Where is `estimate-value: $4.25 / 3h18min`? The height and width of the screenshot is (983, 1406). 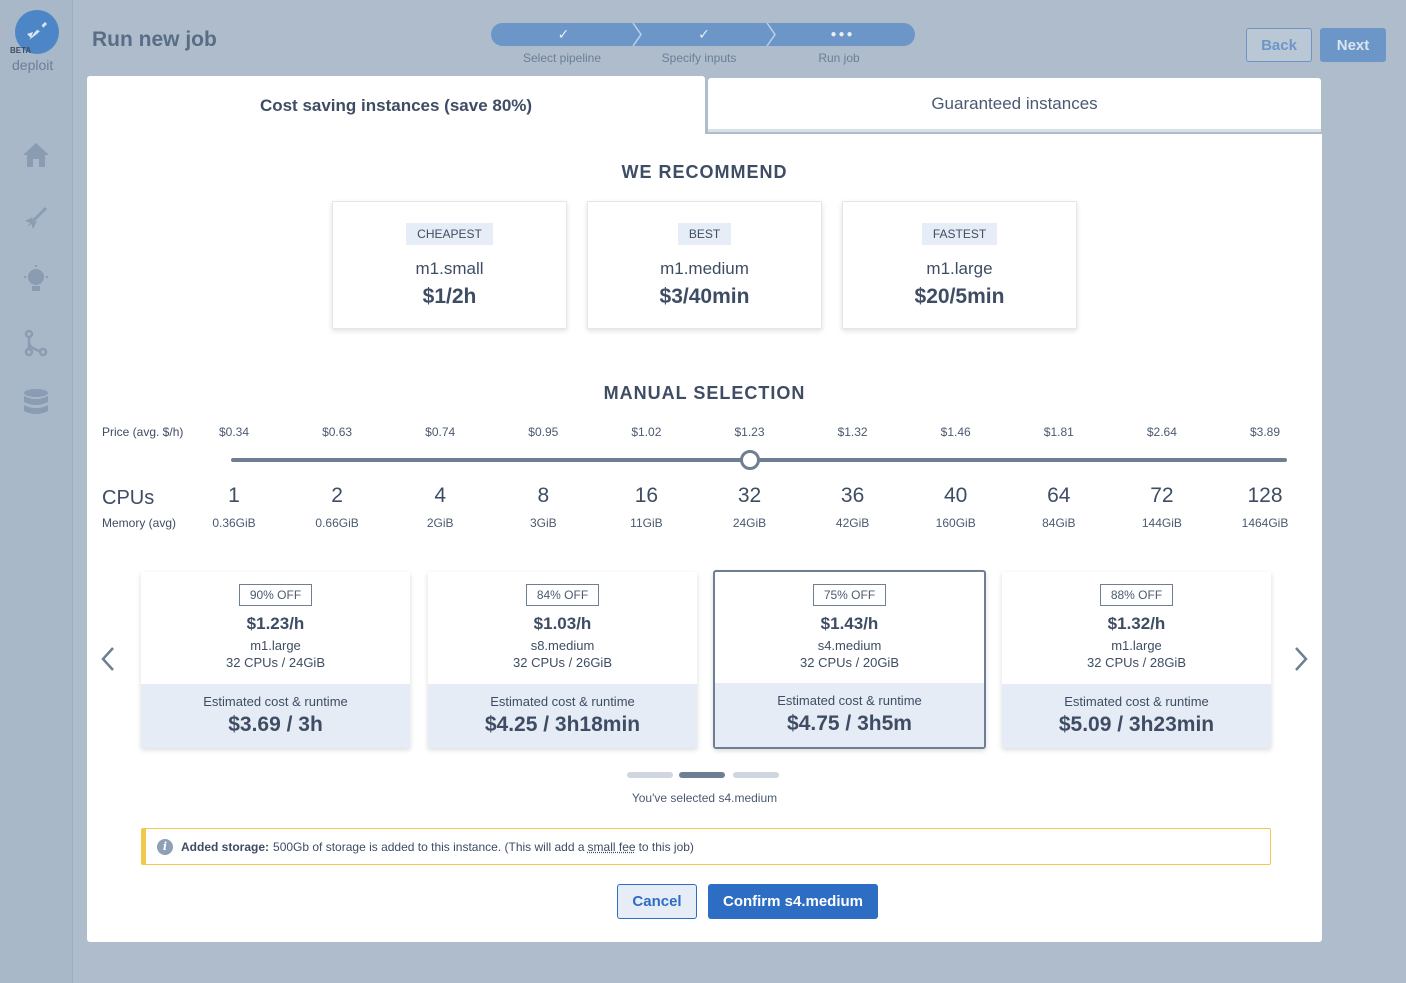
estimate-value: $4.25 / 3h18min is located at coordinates (562, 724).